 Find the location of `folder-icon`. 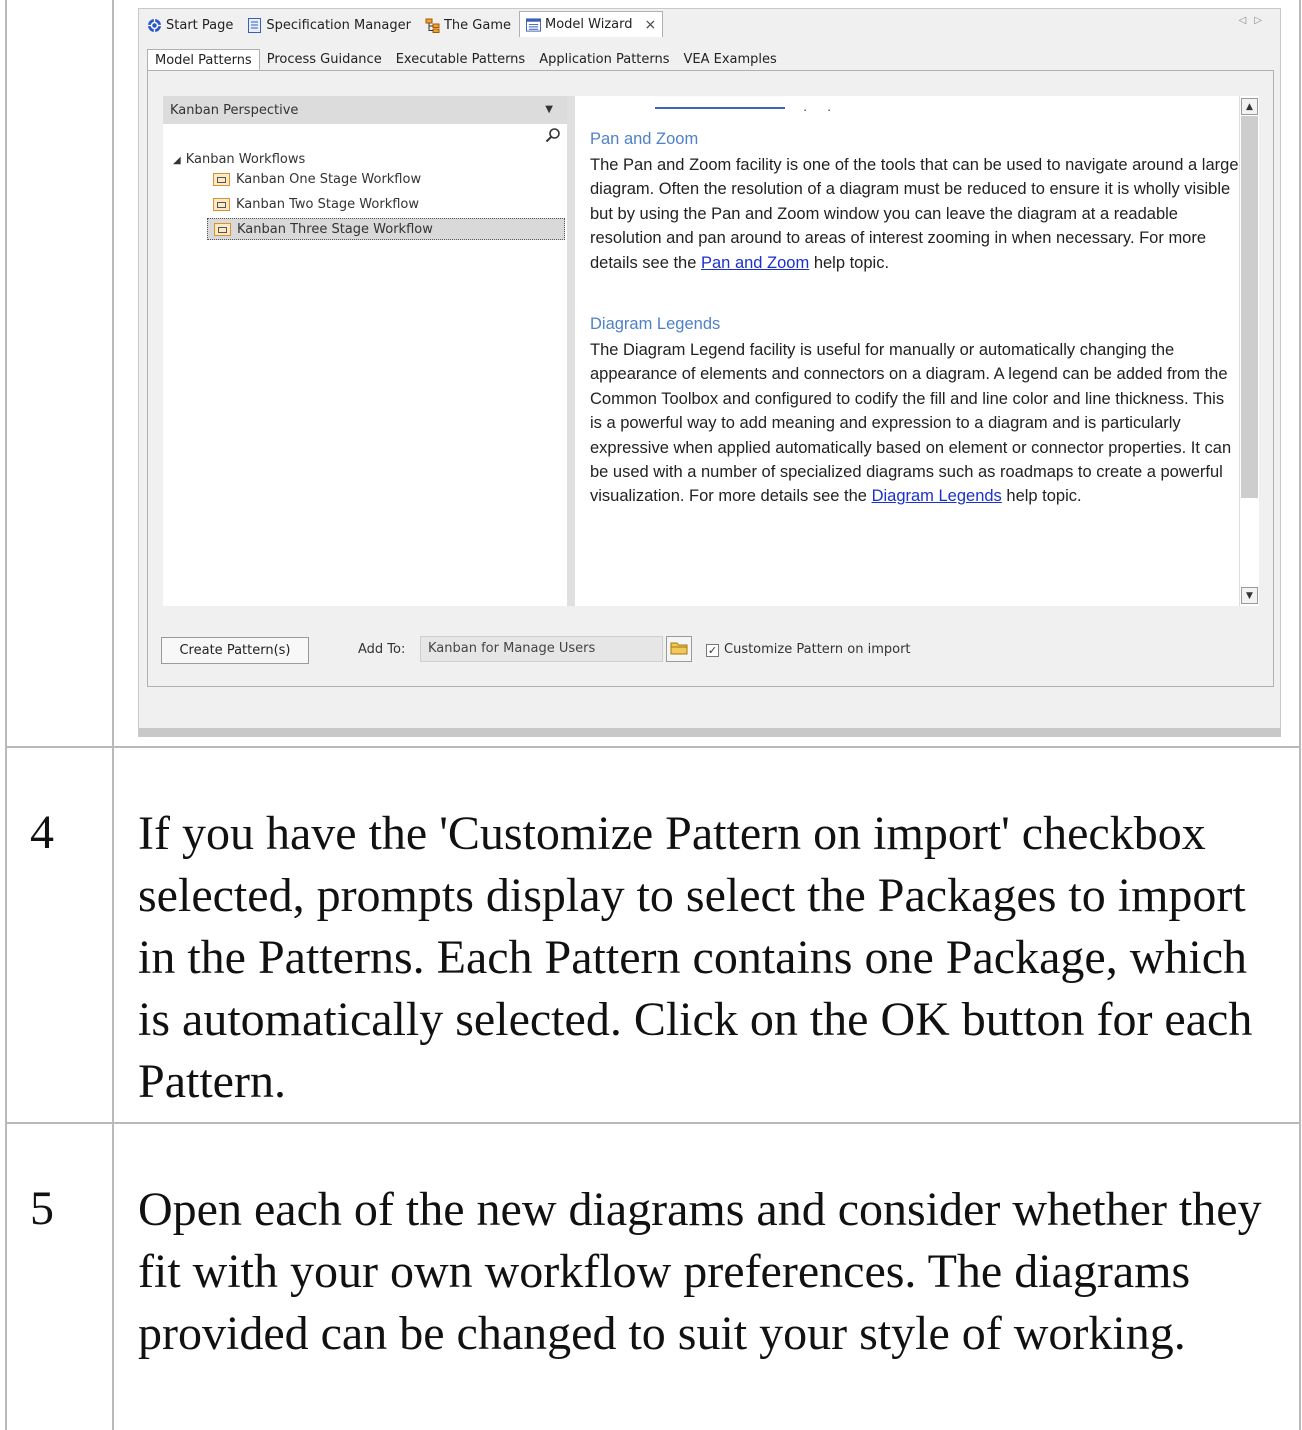

folder-icon is located at coordinates (679, 649).